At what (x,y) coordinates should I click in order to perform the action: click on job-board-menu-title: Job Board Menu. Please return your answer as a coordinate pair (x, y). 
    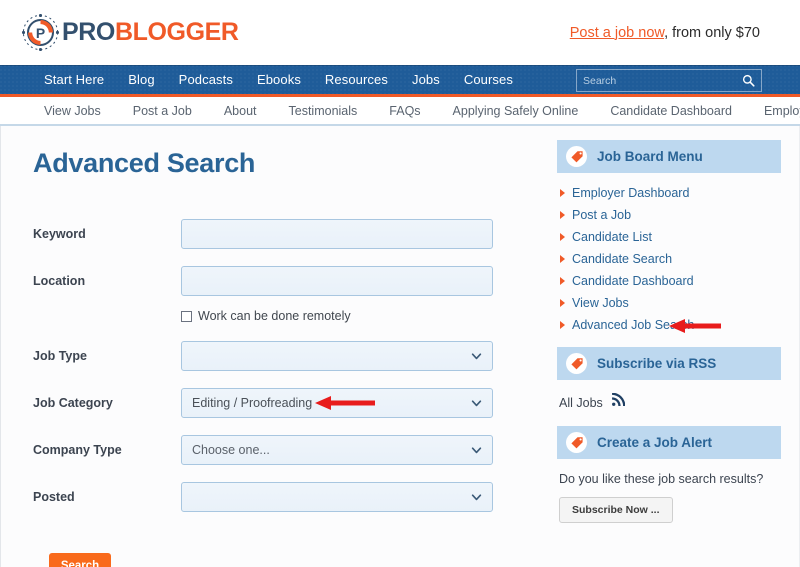
    Looking at the image, I should click on (650, 156).